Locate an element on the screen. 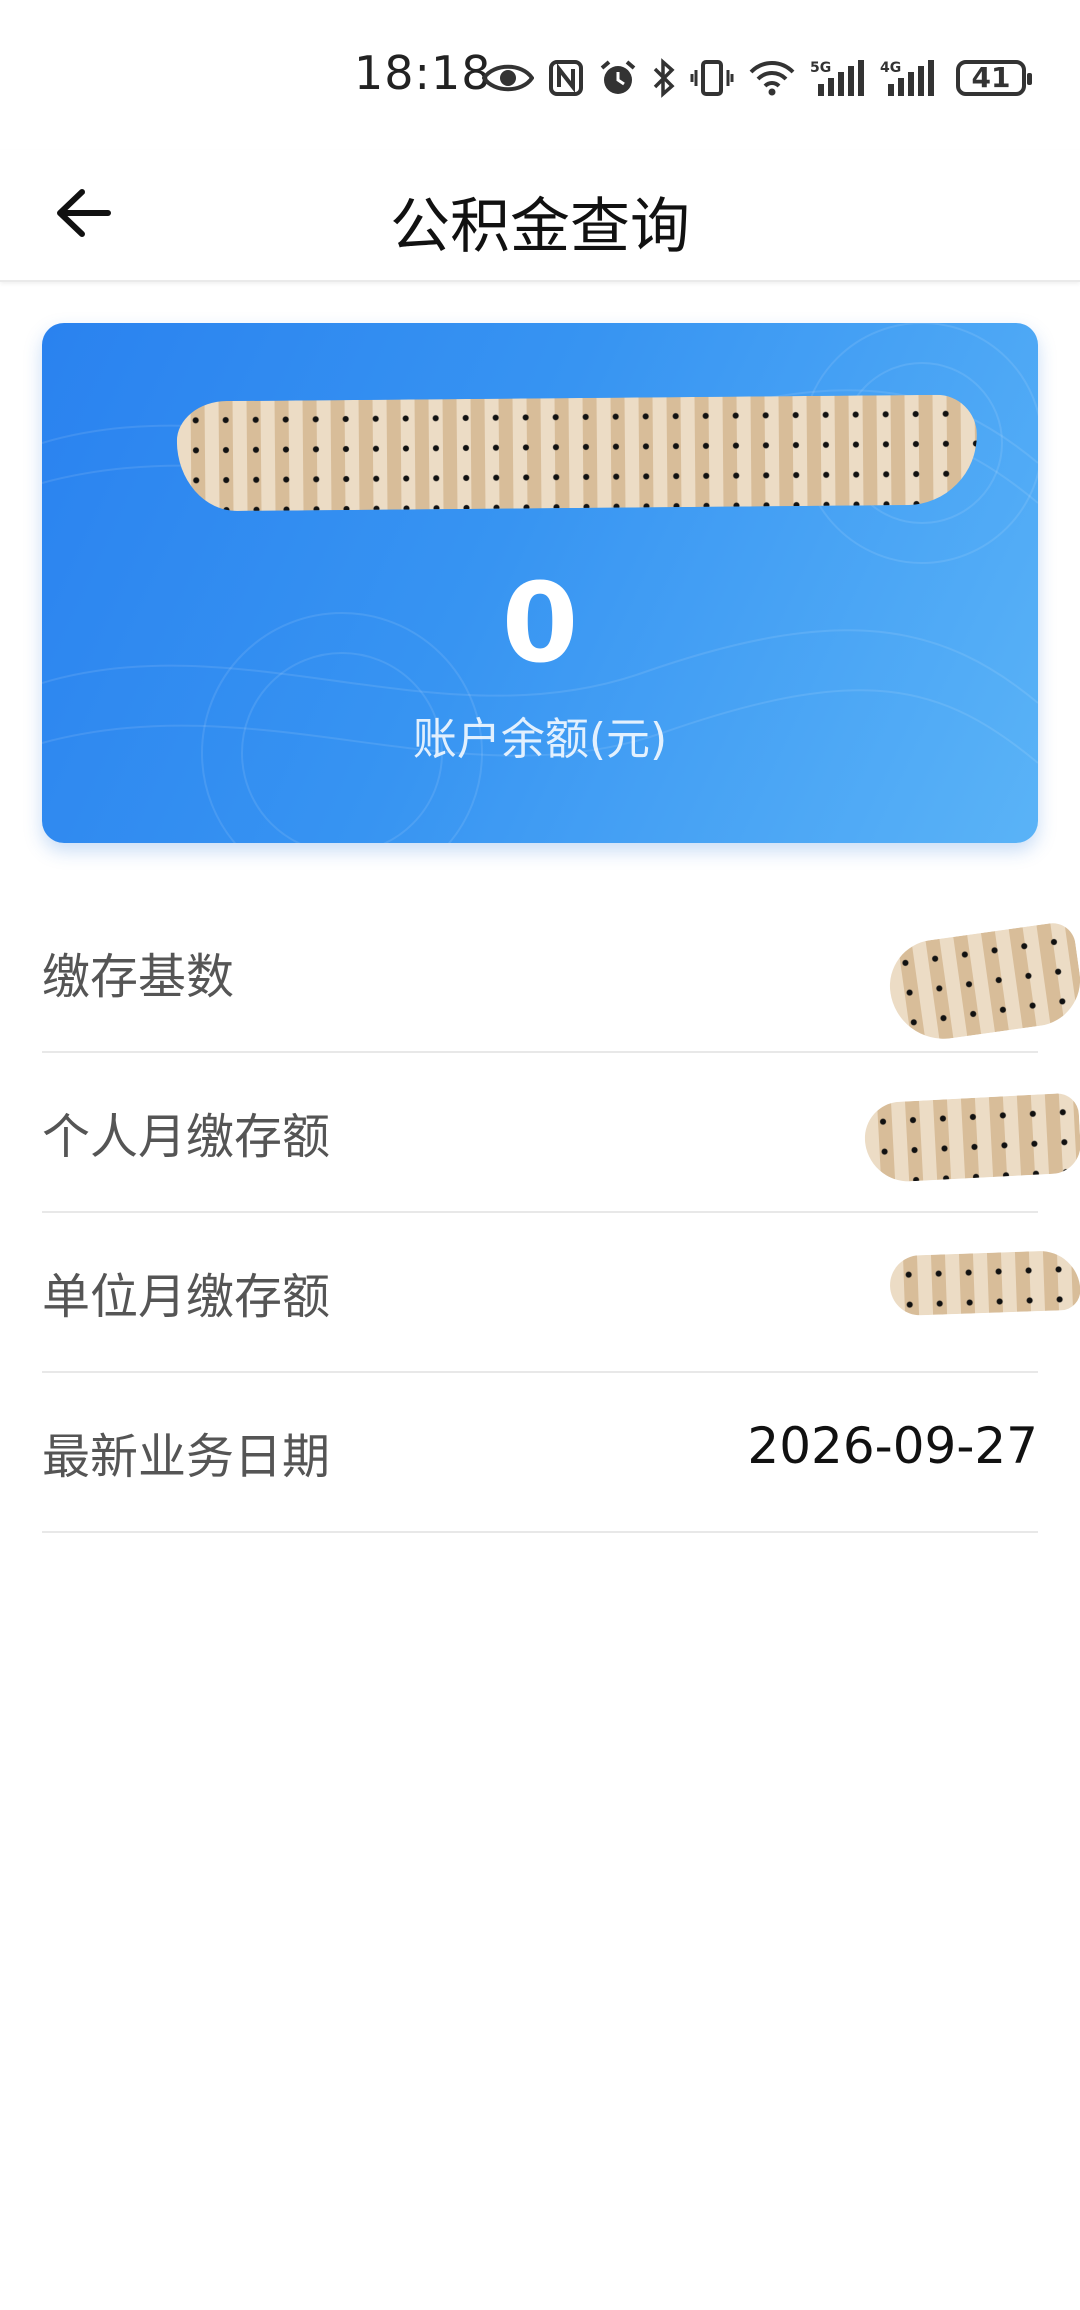  info-row-deposit-base: 缴存基数 is located at coordinates (561, 973).